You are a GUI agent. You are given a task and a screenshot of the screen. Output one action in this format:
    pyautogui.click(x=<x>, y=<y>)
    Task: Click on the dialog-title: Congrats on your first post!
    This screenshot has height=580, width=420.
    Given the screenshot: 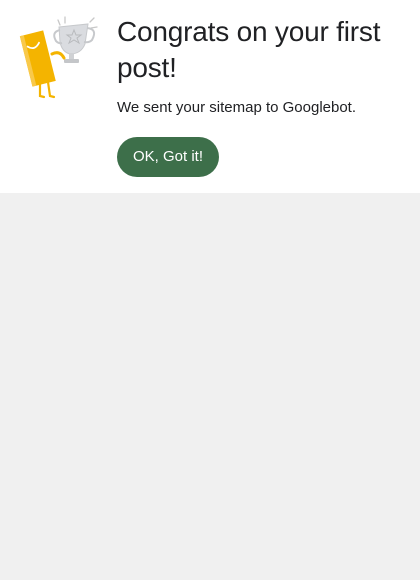 What is the action you would take?
    pyautogui.click(x=249, y=49)
    